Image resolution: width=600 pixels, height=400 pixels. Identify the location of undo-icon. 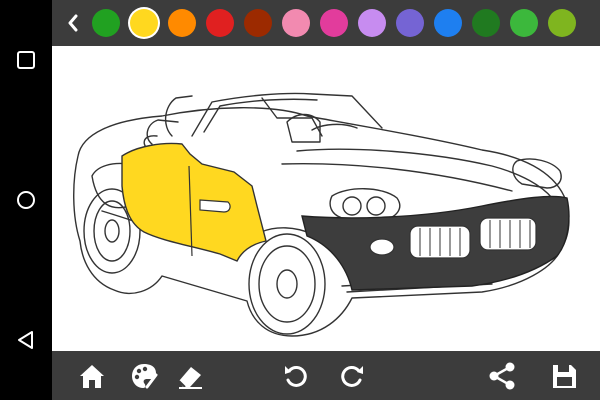
(296, 376).